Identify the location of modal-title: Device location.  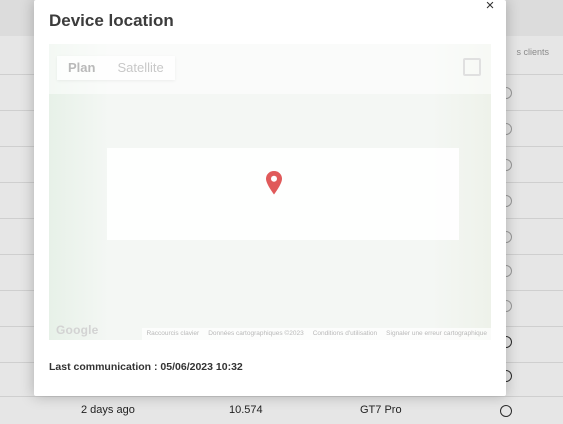
(111, 20).